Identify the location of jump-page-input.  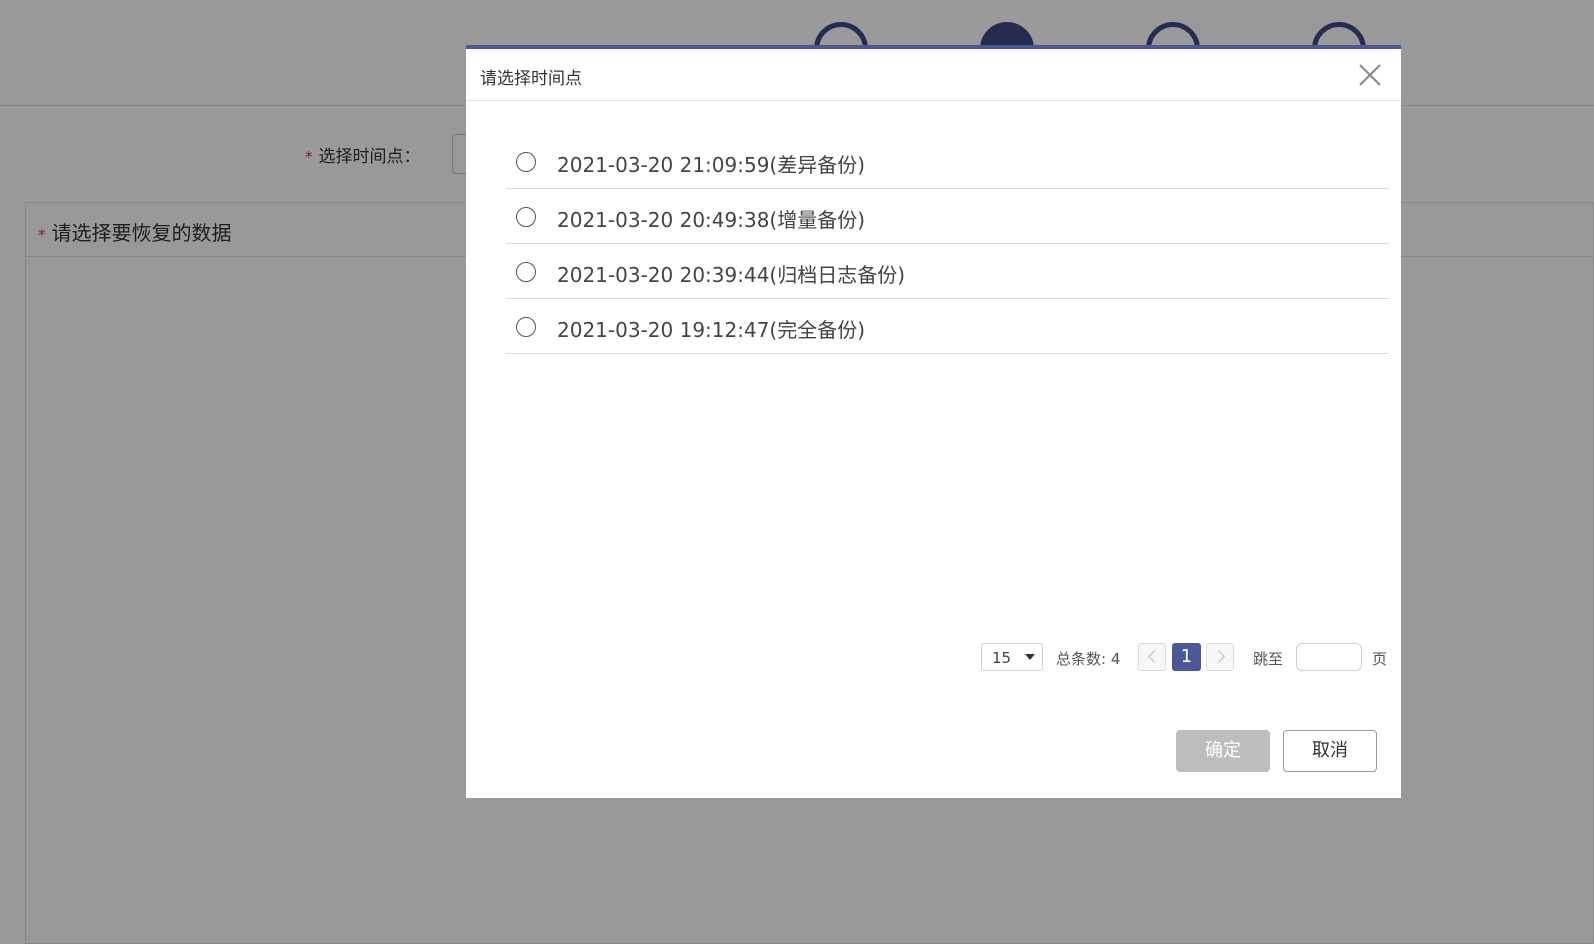
(1329, 657).